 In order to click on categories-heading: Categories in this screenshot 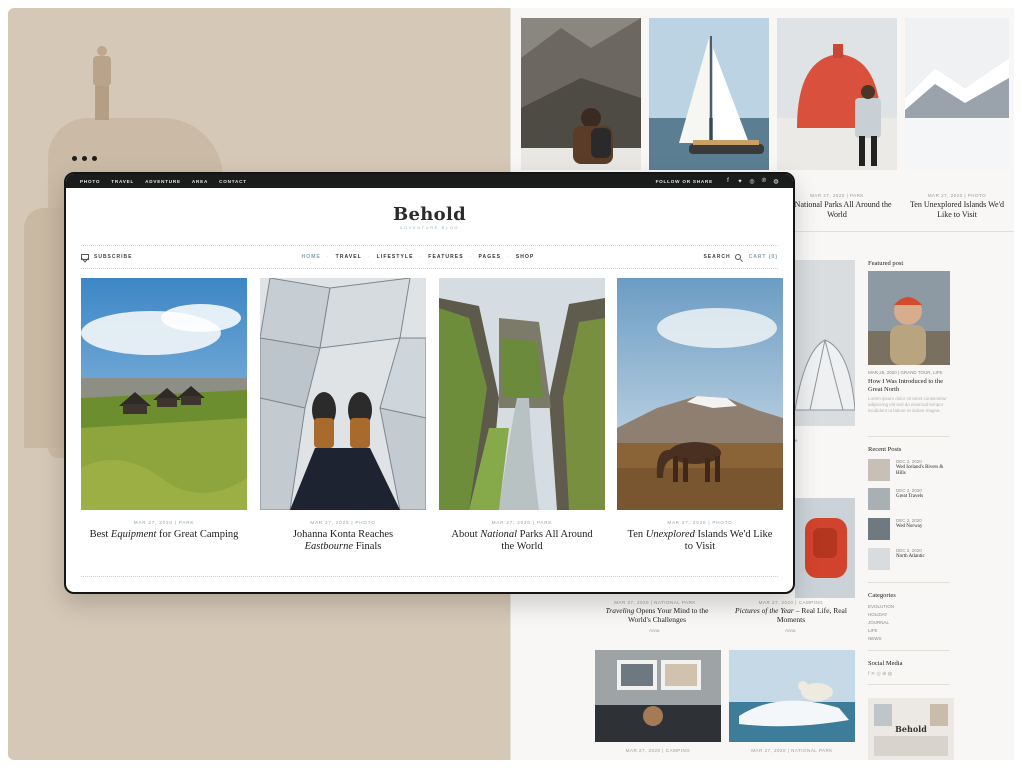, I will do `click(882, 595)`.